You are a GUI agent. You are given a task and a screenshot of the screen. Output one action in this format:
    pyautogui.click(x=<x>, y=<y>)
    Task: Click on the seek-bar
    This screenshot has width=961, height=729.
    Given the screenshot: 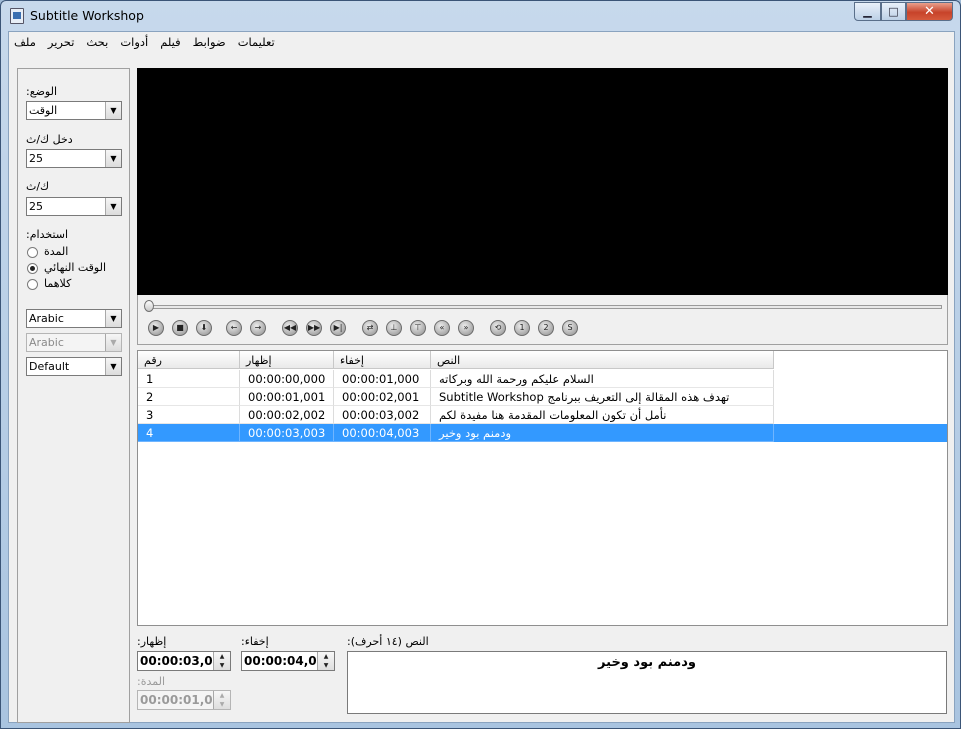 What is the action you would take?
    pyautogui.click(x=544, y=307)
    